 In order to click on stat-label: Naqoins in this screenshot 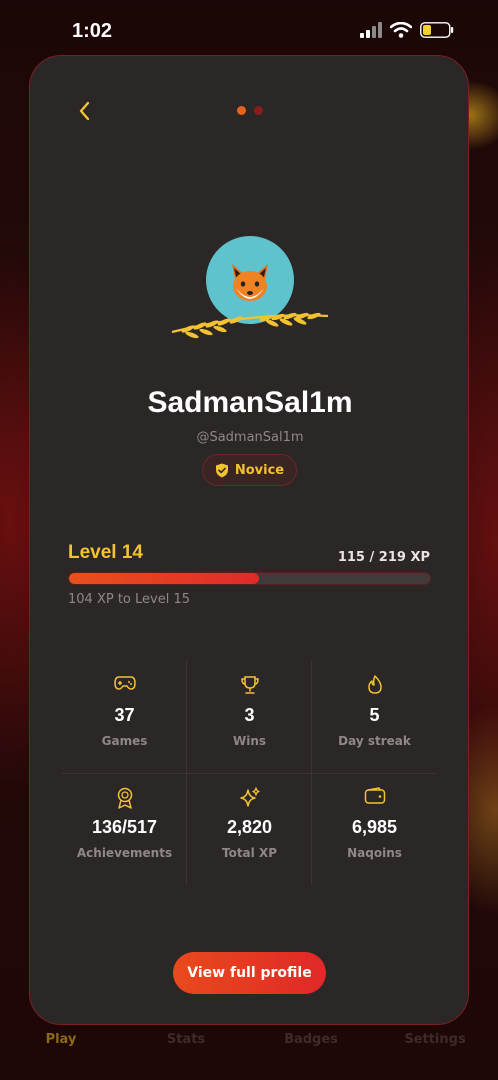, I will do `click(374, 853)`.